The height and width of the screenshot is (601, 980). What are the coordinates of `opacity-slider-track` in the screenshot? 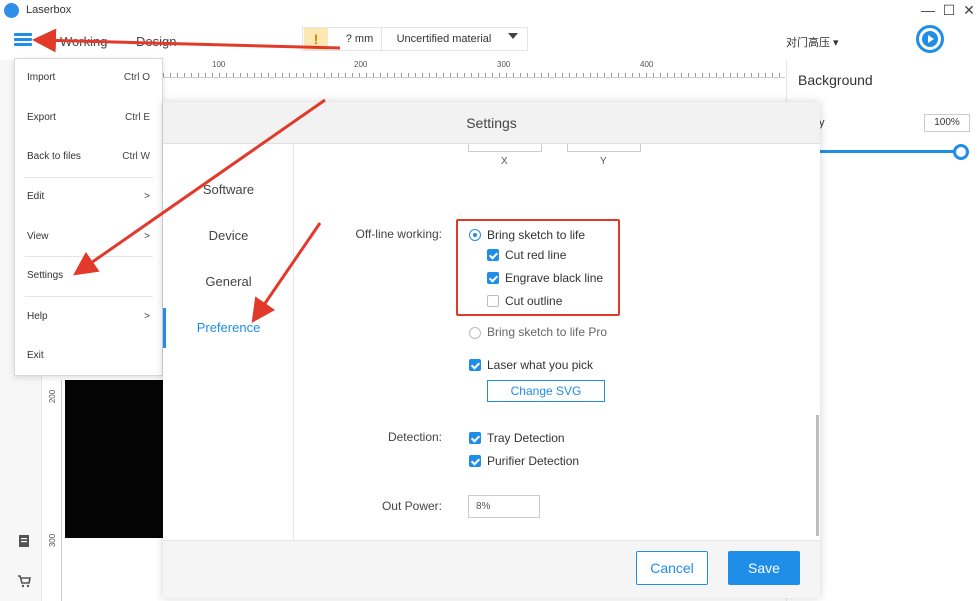 It's located at (890, 151).